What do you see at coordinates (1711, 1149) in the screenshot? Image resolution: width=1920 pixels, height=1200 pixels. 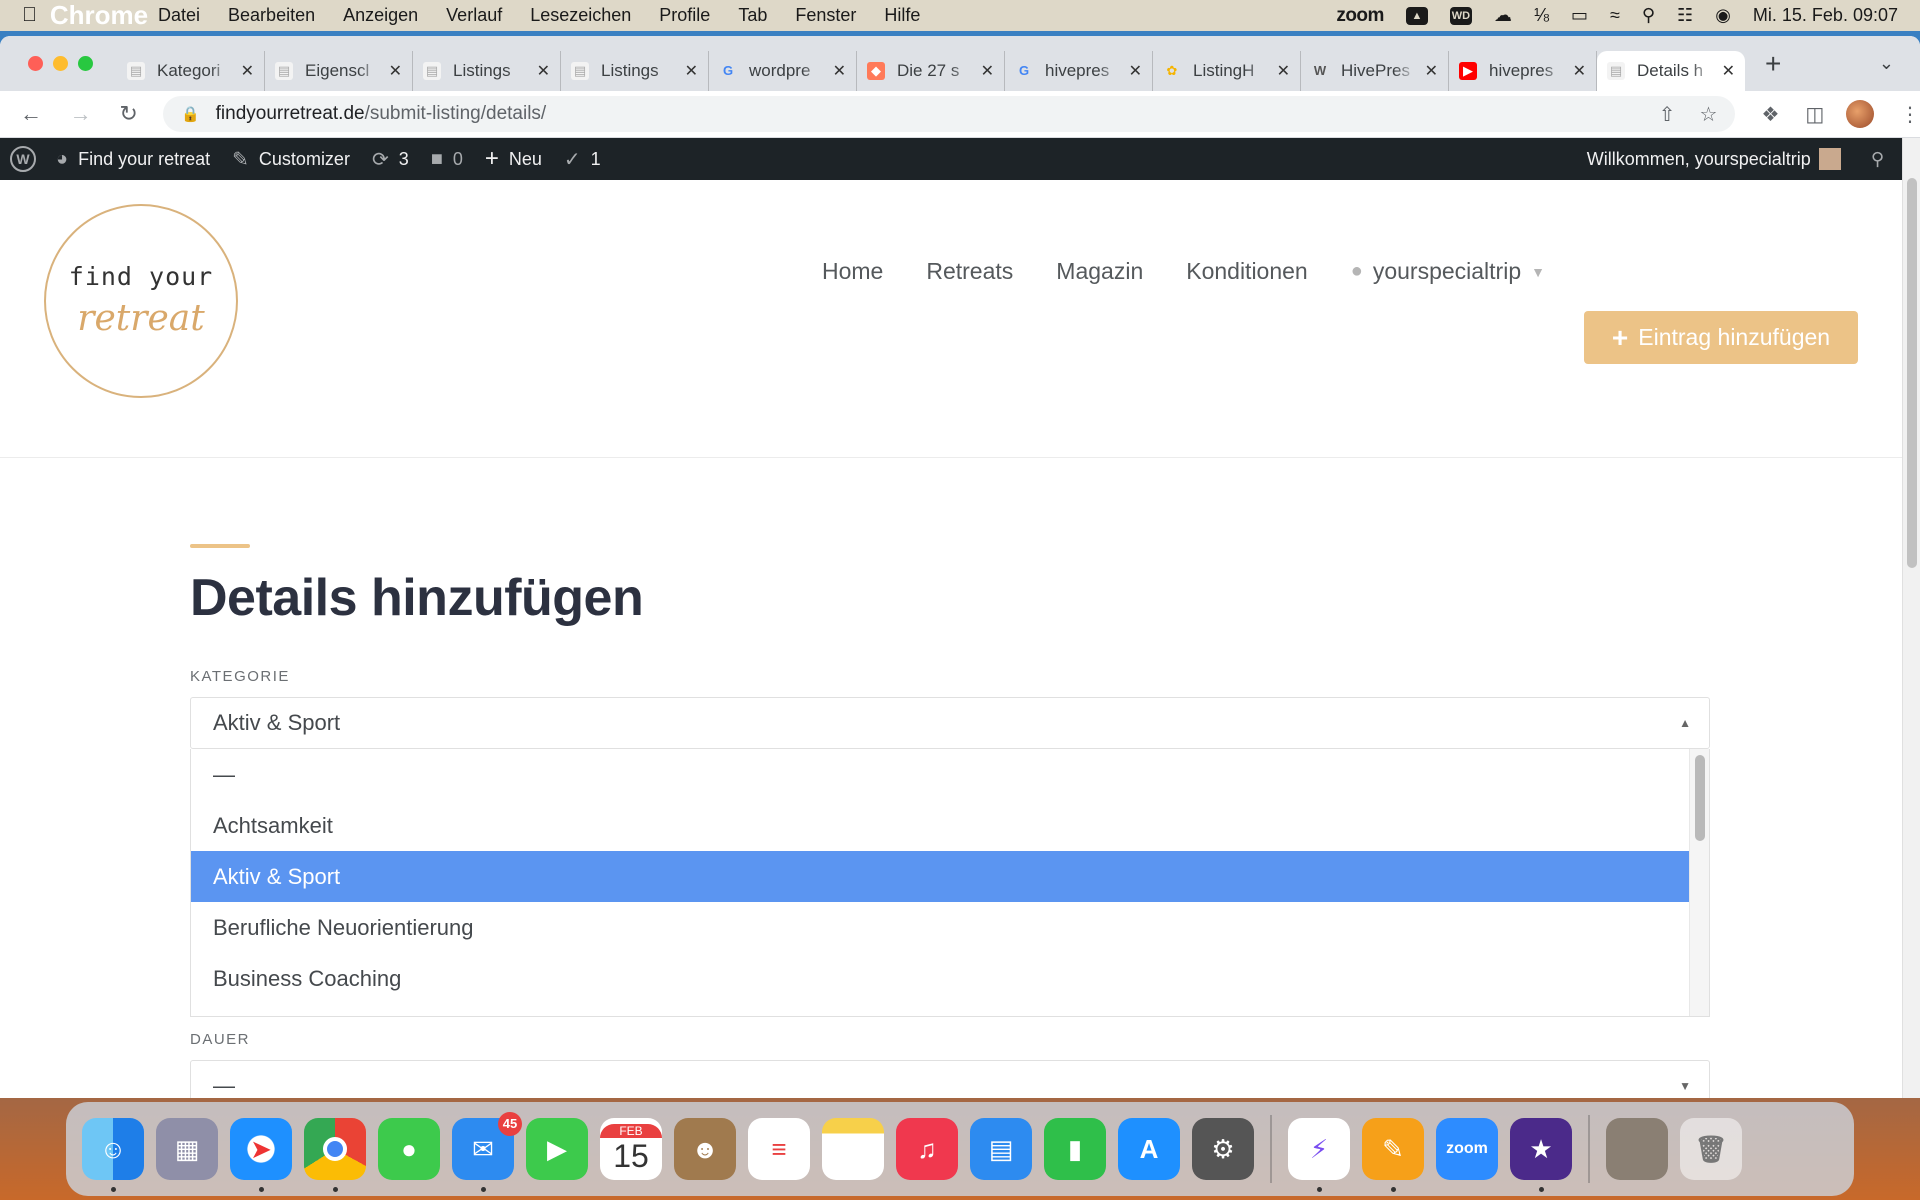 I see `trash-icon: 🗑` at bounding box center [1711, 1149].